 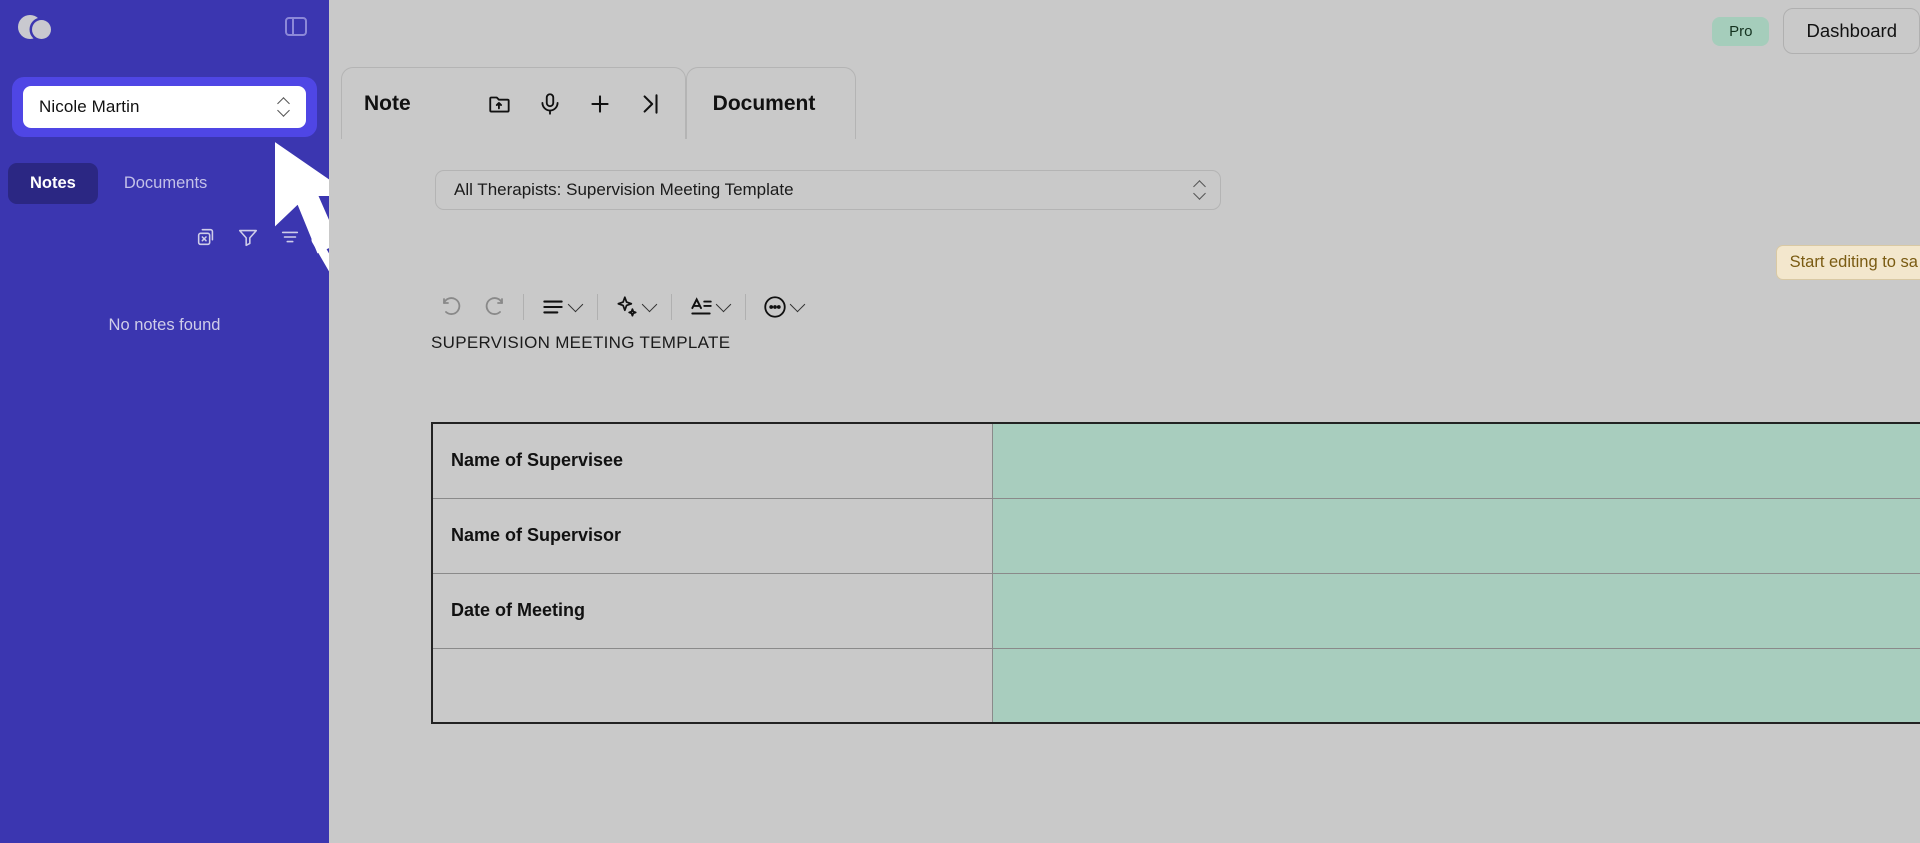 I want to click on ai-button, so click(x=634, y=307).